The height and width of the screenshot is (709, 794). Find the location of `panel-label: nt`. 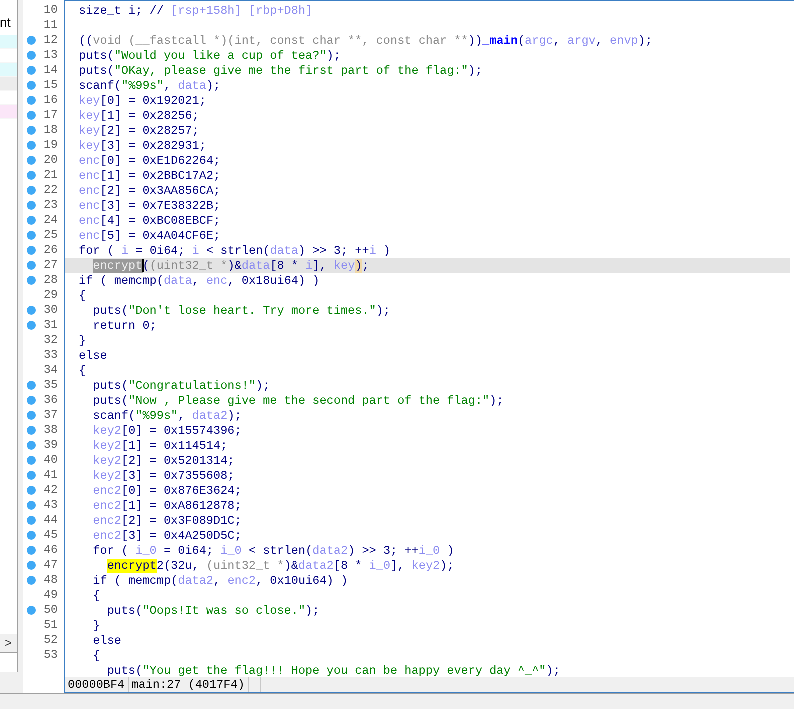

panel-label: nt is located at coordinates (6, 22).